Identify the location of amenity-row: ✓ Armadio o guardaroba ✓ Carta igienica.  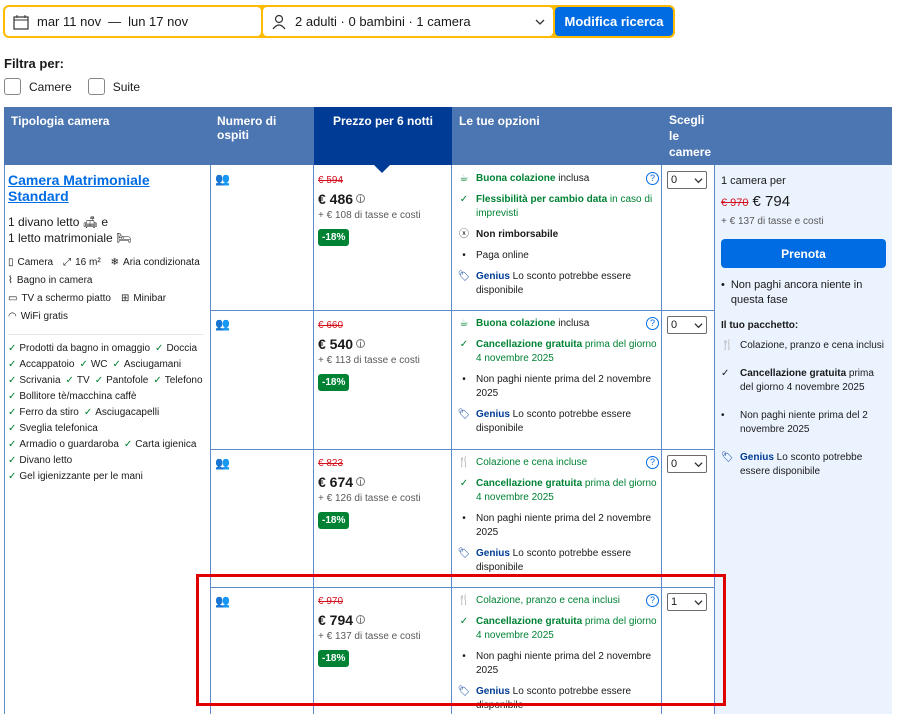
(106, 445).